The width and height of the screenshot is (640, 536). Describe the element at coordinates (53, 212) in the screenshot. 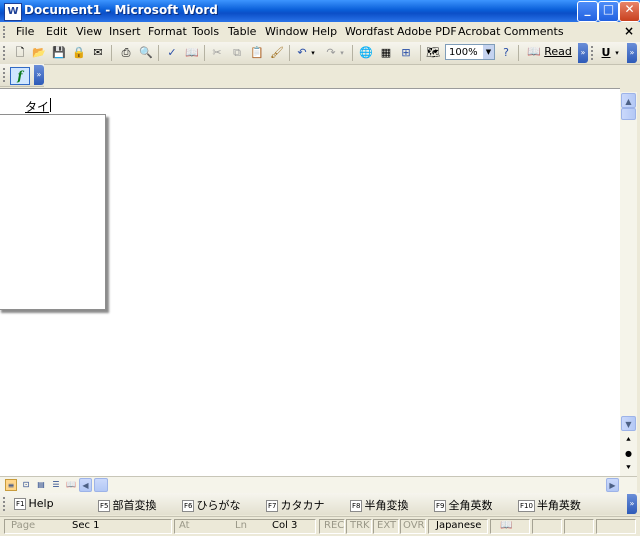

I see `ime-candidate-window` at that location.